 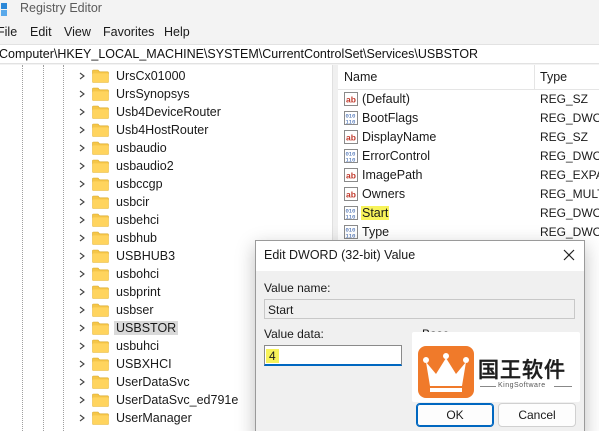 I want to click on tree-item: usbprint, so click(x=120, y=292).